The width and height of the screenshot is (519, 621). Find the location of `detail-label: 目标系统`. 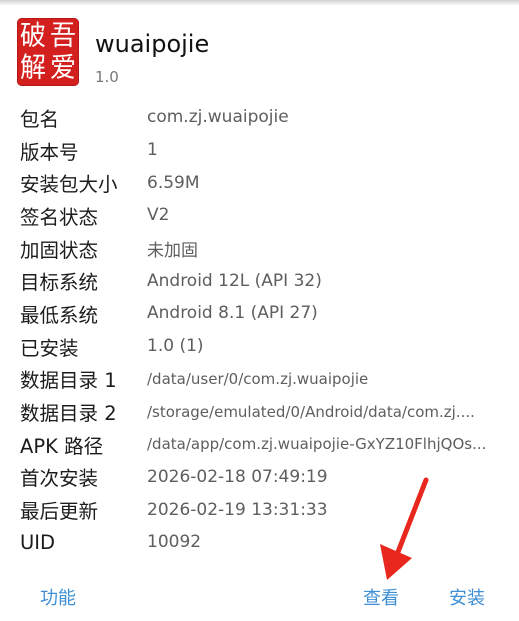

detail-label: 目标系统 is located at coordinates (59, 283).